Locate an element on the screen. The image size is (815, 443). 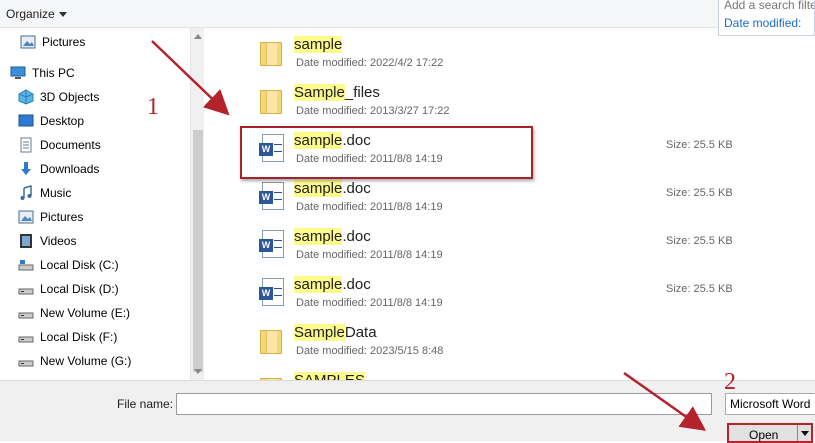
nav-item-3d-objects: 3D Objects is located at coordinates (58, 97).